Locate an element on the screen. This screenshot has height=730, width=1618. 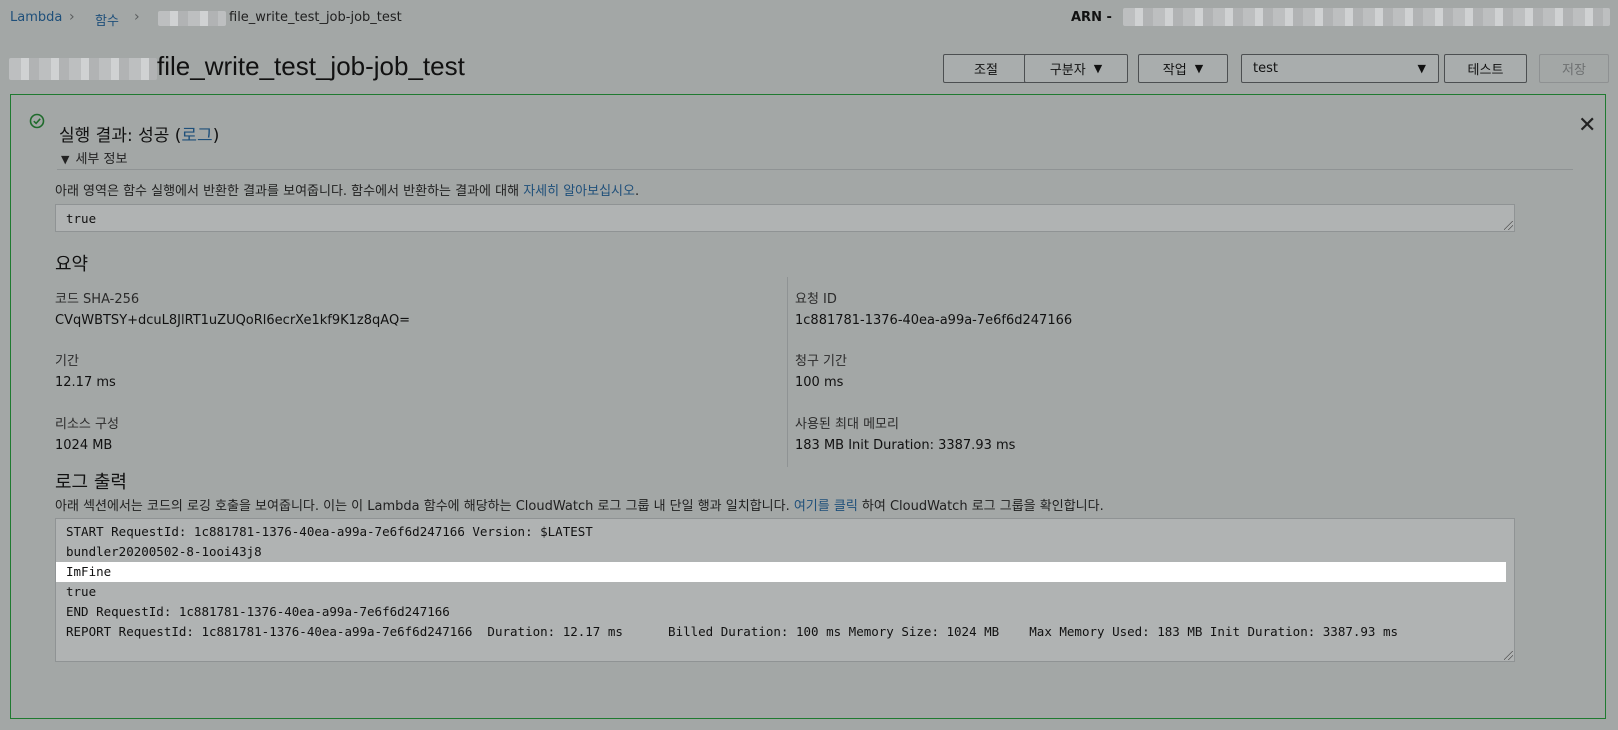
breadcrumb-current: file_write_test_job-job_test is located at coordinates (315, 17).